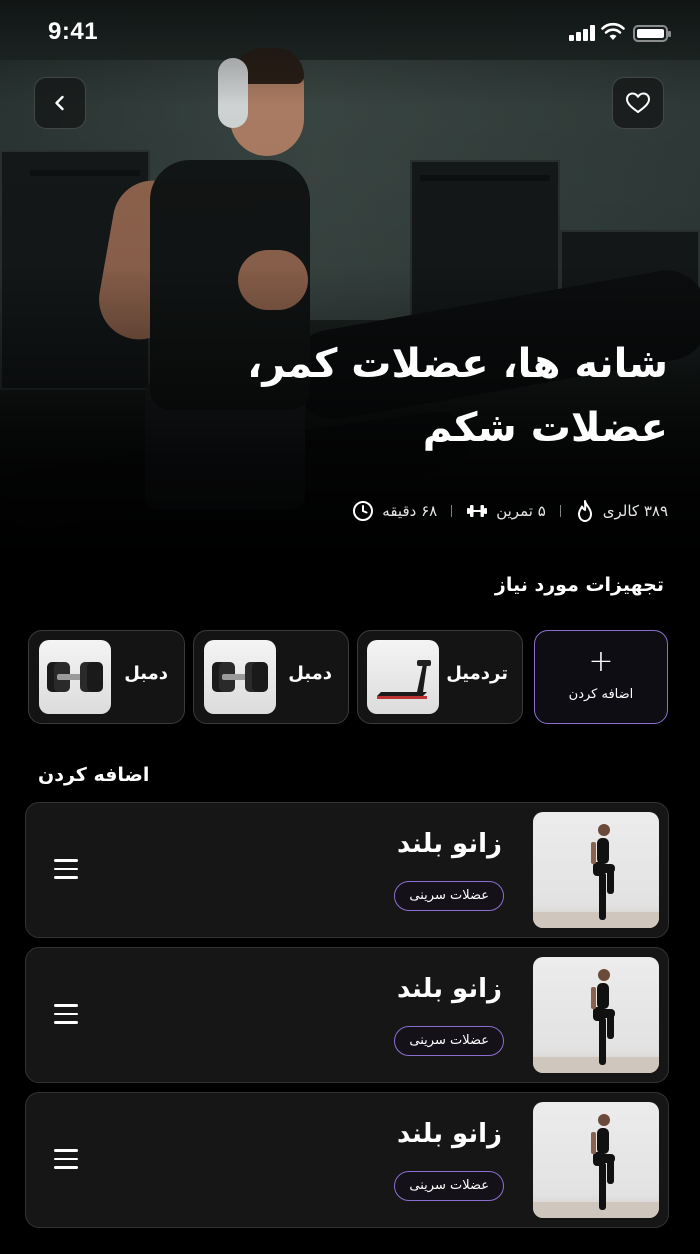  Describe the element at coordinates (363, 511) in the screenshot. I see `clock-icon` at that location.